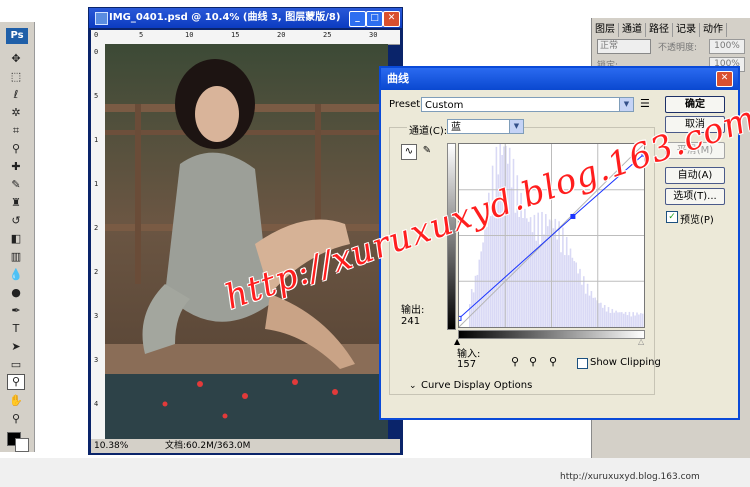 The height and width of the screenshot is (487, 750). I want to click on brush-tool-icon: ✎, so click(16, 185).